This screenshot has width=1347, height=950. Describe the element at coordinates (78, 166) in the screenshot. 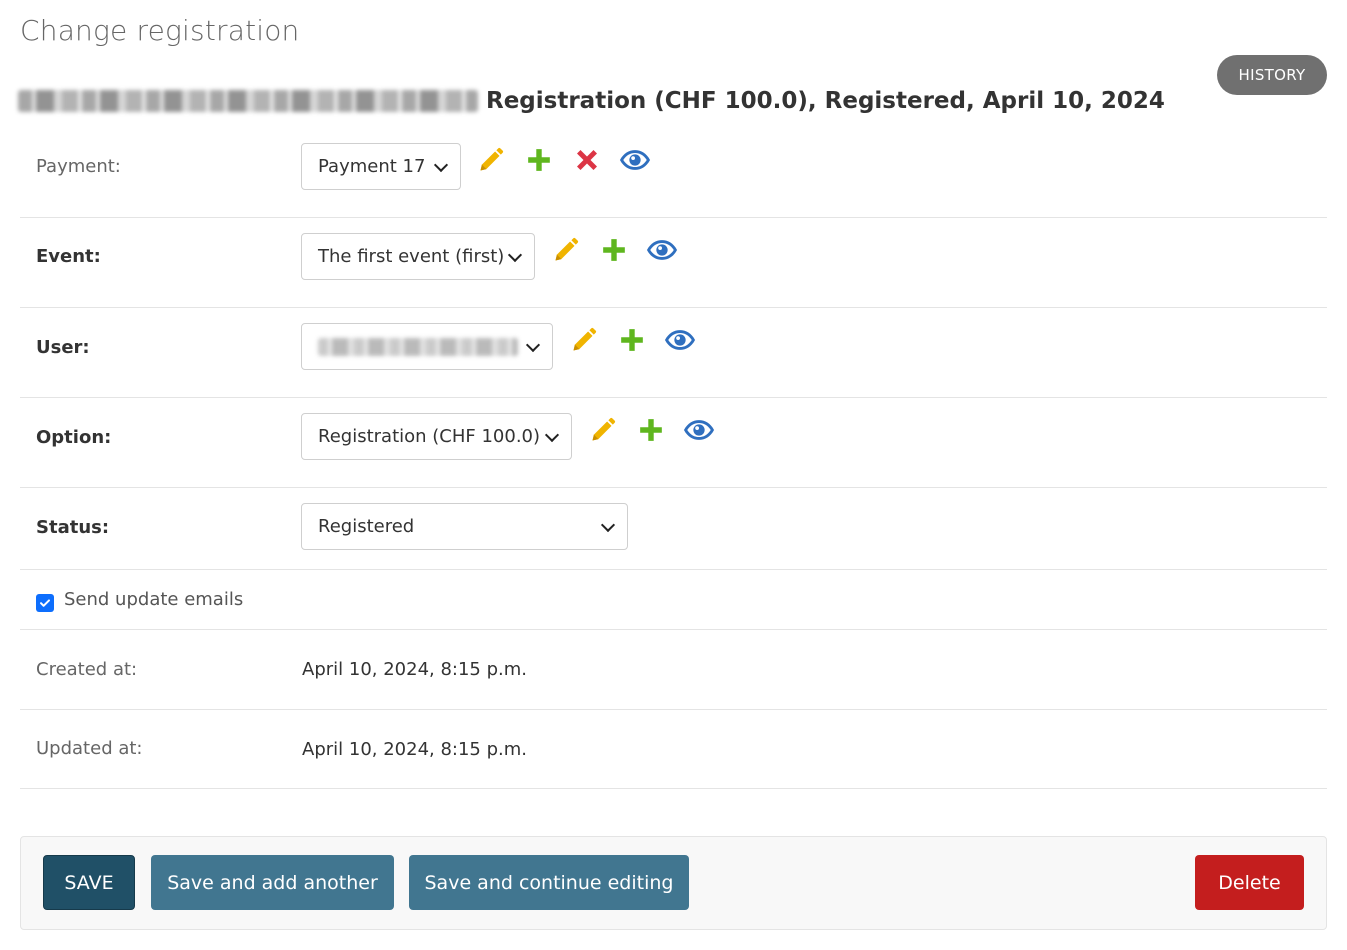

I see `payment-label: Payment:` at that location.